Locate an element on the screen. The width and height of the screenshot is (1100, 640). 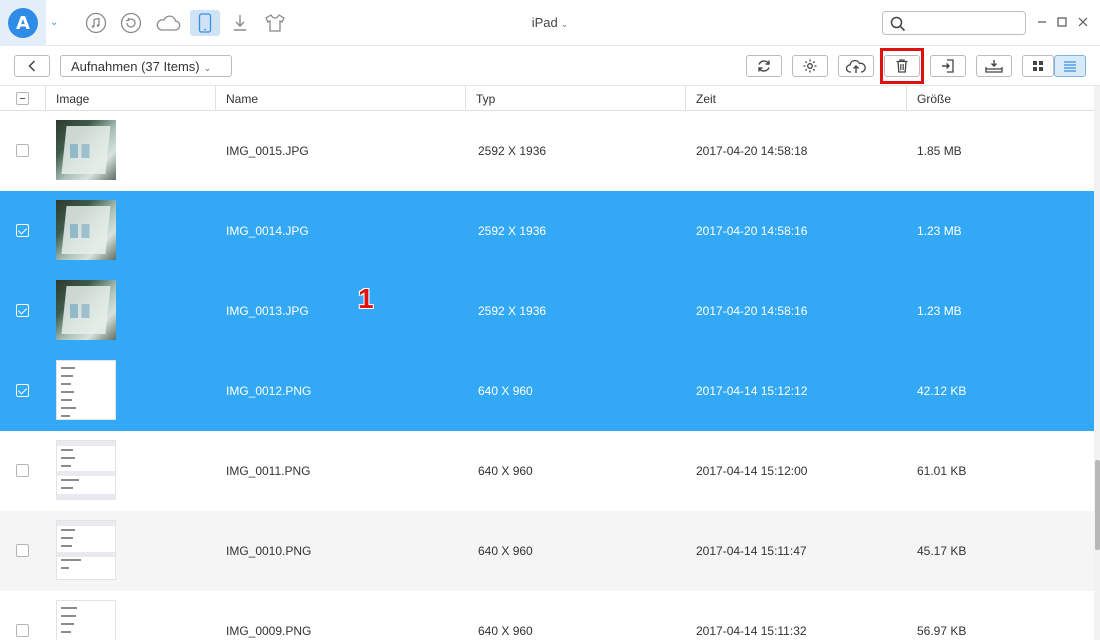
minimize-icon is located at coordinates (1042, 22).